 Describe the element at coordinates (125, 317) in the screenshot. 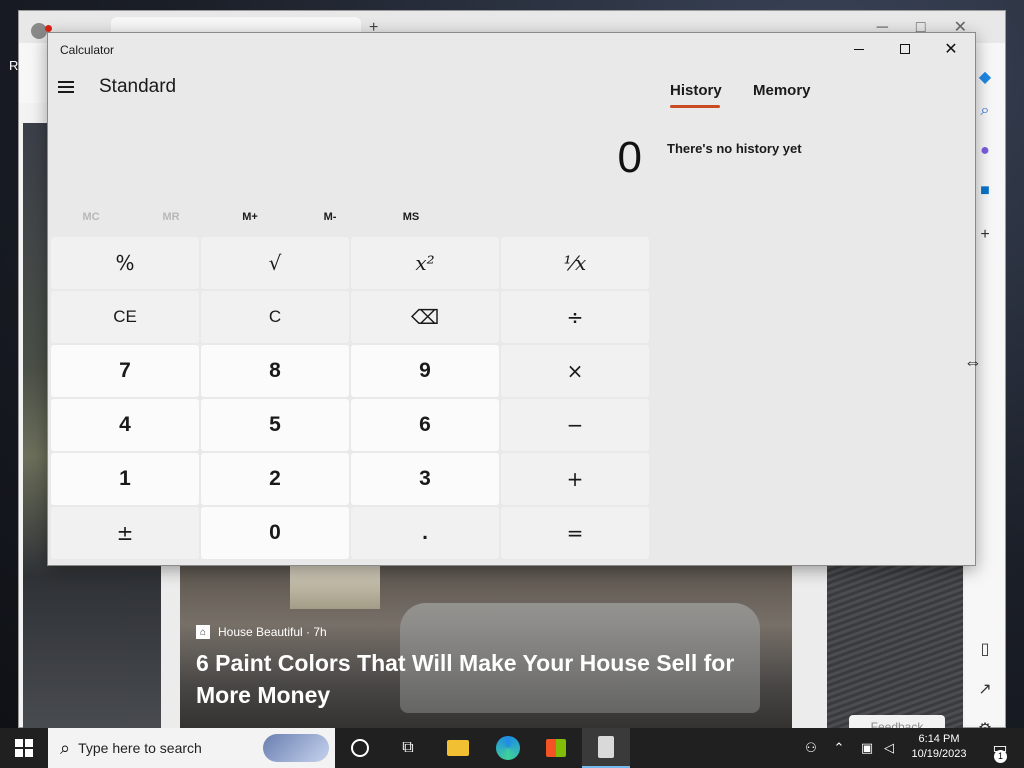

I see `clear-entry-button: CE` at that location.